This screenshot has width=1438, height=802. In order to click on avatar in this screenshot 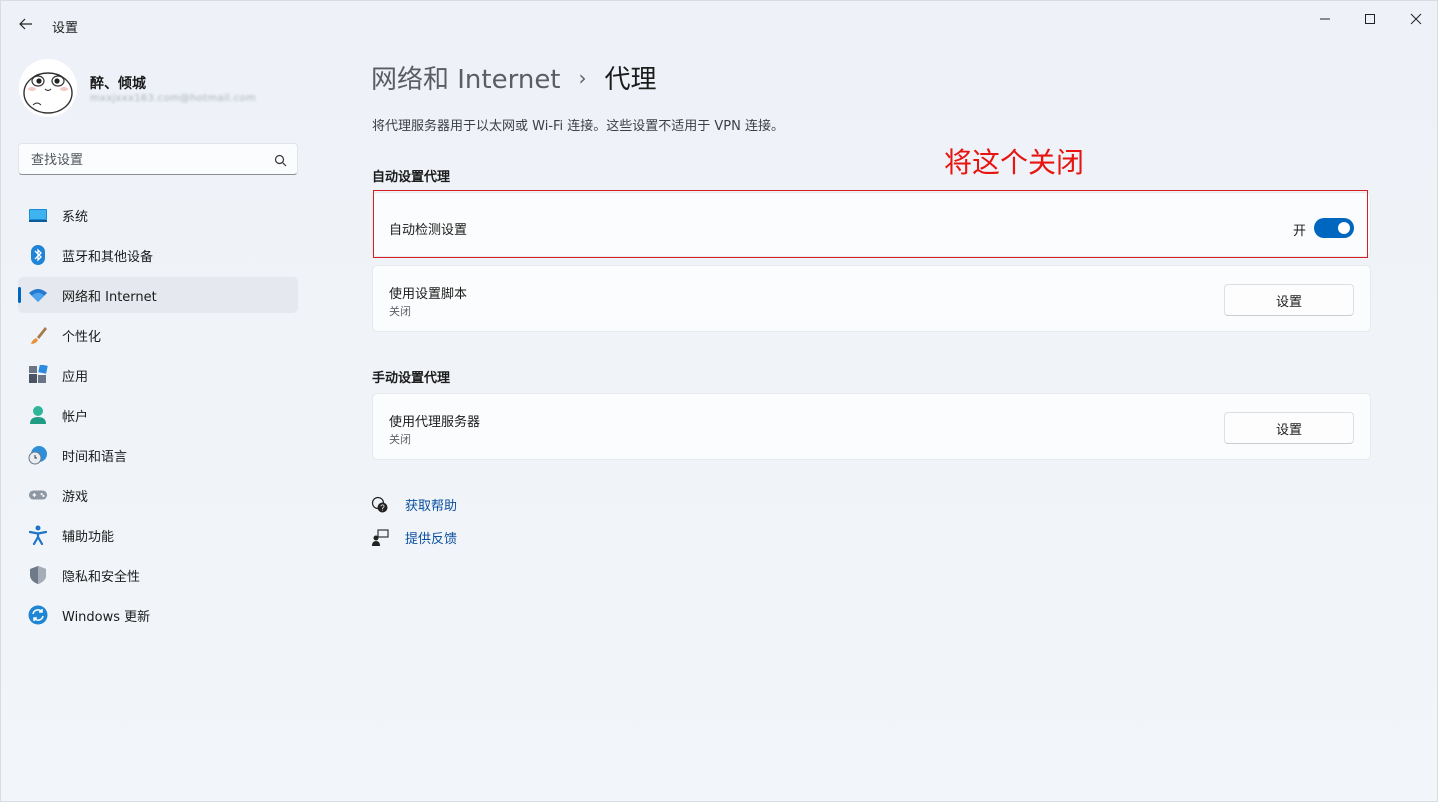, I will do `click(48, 88)`.